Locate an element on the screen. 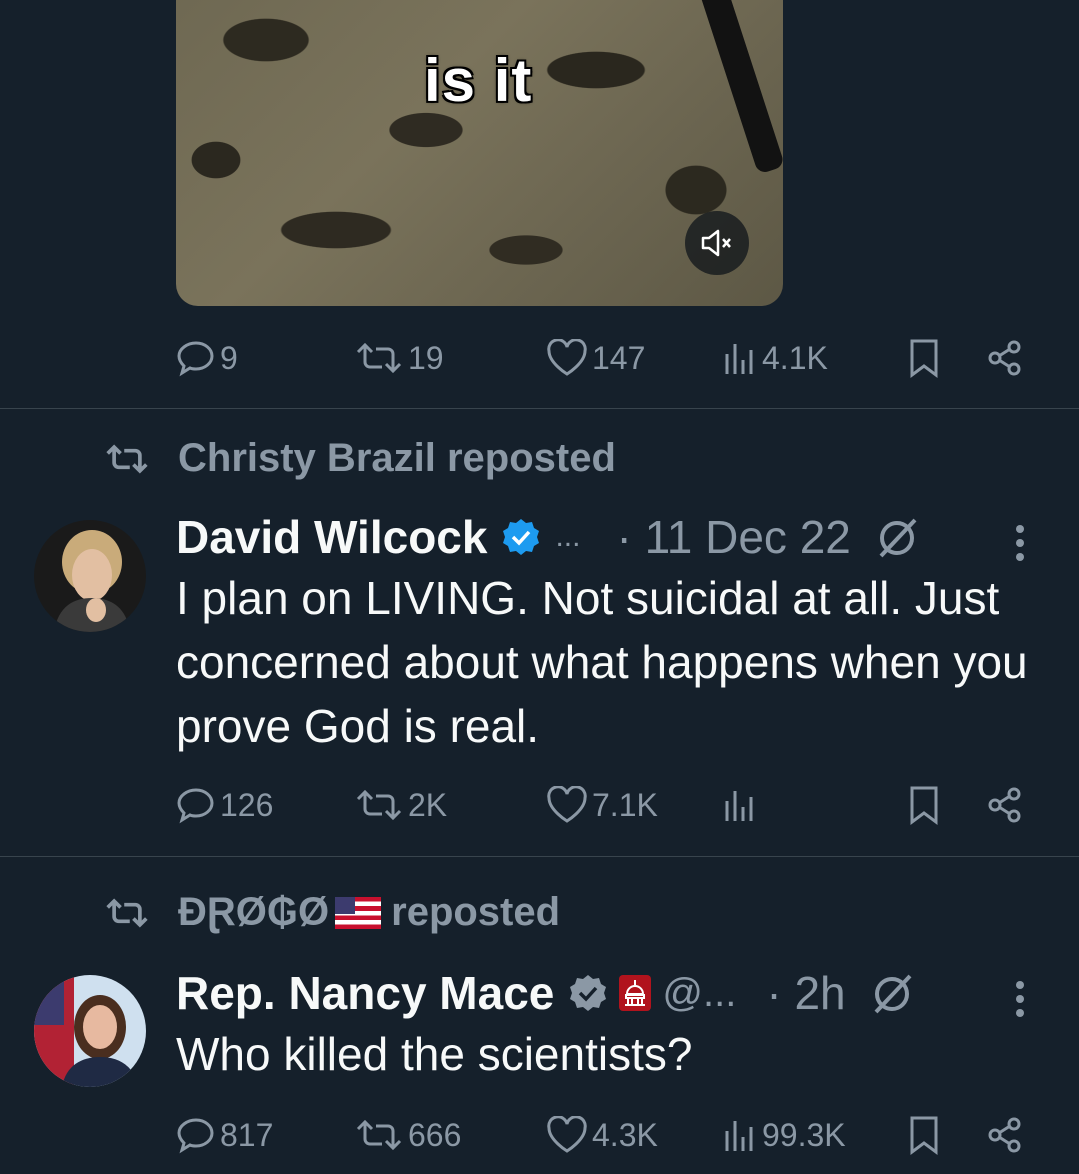 Image resolution: width=1079 pixels, height=1174 pixels. views-button: 4.1K is located at coordinates (776, 358).